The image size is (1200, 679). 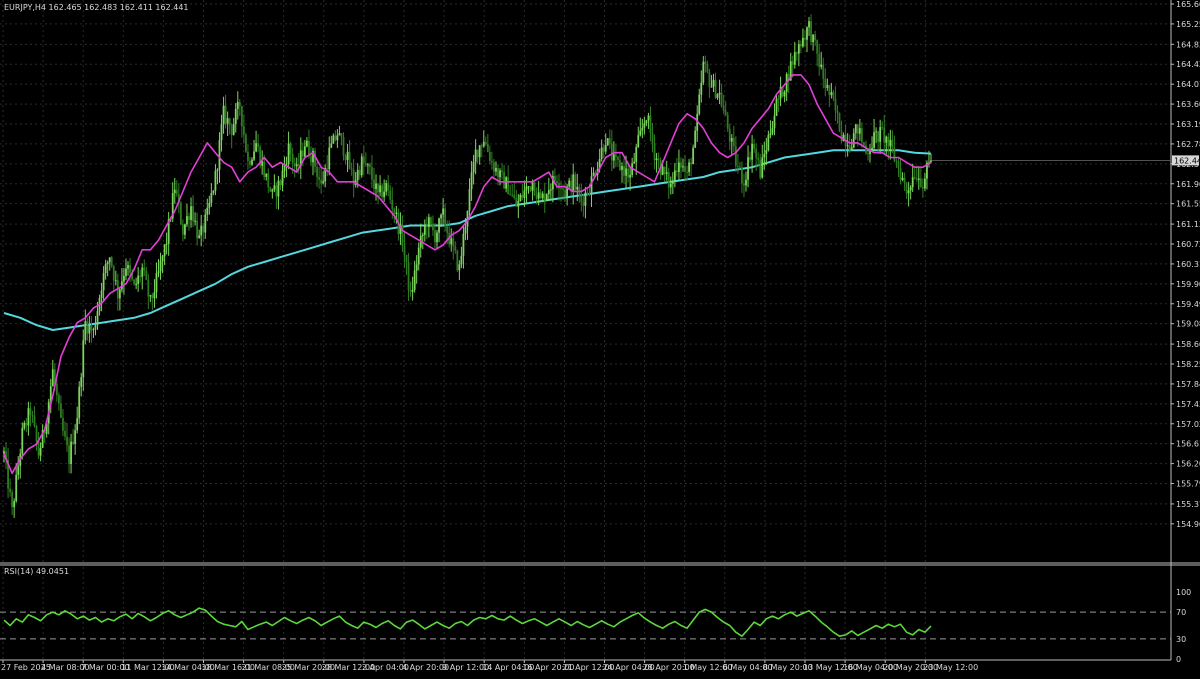 What do you see at coordinates (1183, 592) in the screenshot?
I see `rsi-tick-label: 100` at bounding box center [1183, 592].